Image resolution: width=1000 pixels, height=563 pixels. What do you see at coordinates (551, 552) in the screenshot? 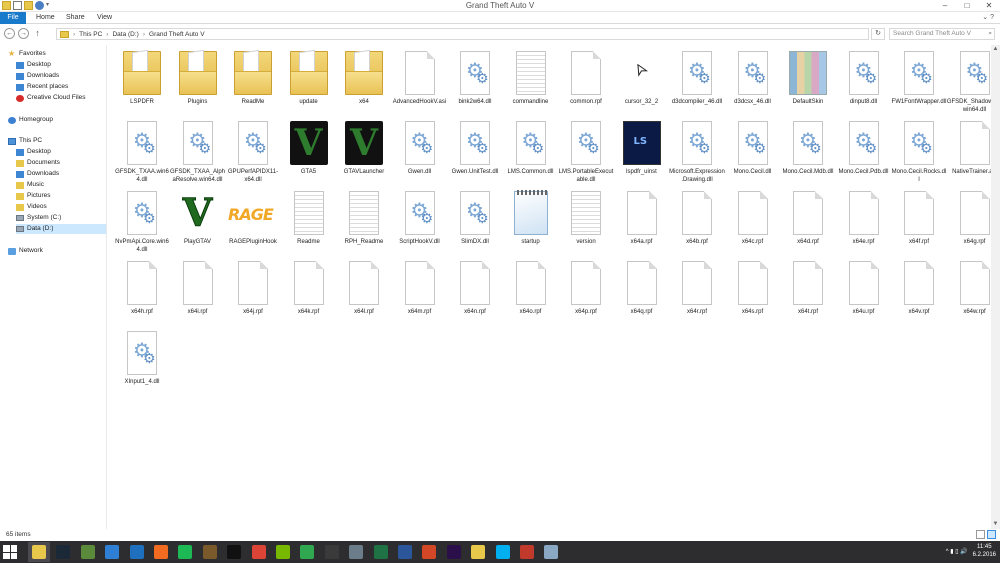
I see `taskbar-app-paint` at bounding box center [551, 552].